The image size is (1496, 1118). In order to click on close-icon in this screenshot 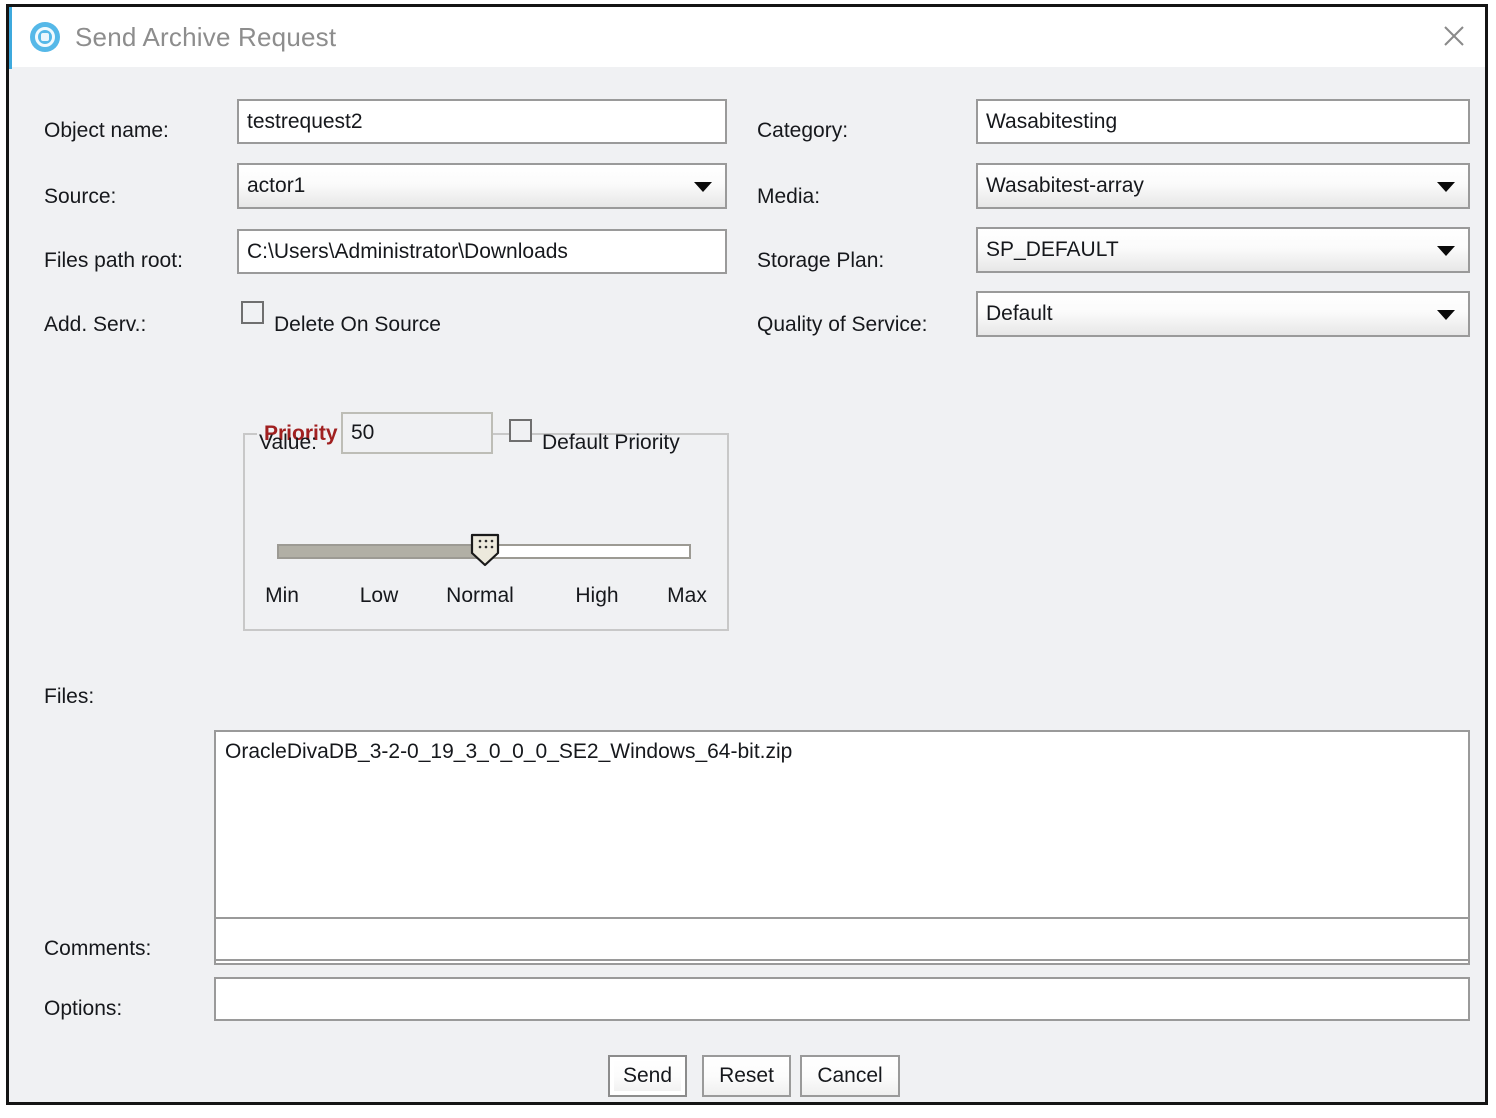, I will do `click(1454, 36)`.